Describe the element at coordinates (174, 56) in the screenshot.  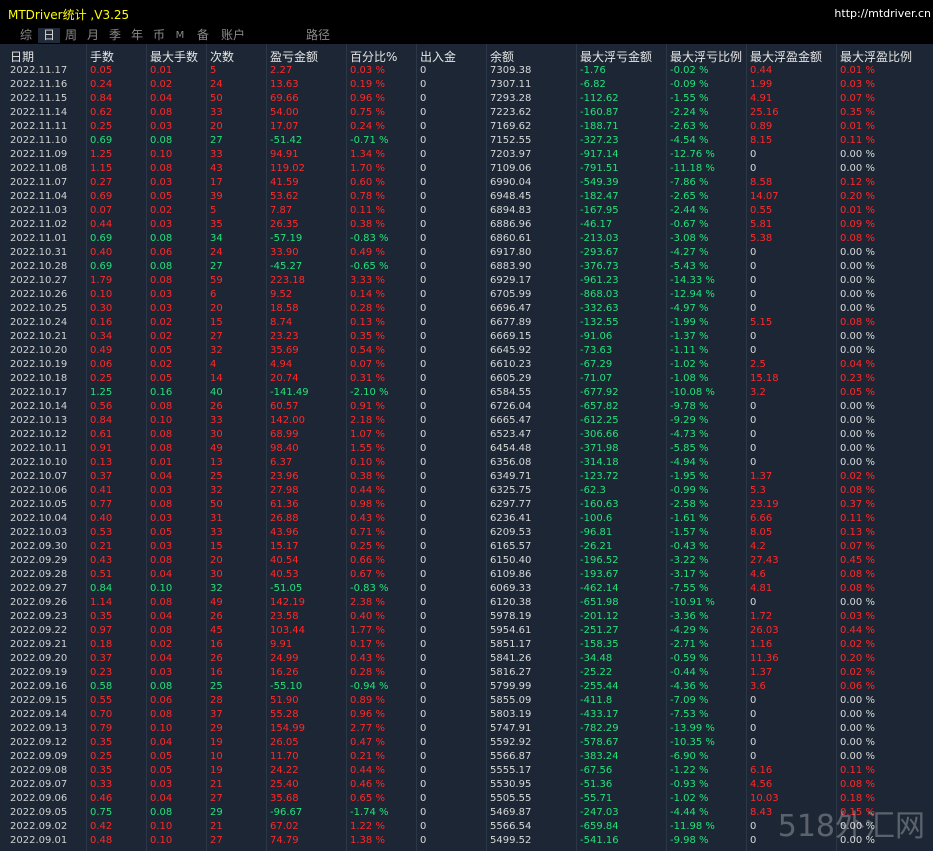
I see `header-max-lots: 最大手数` at that location.